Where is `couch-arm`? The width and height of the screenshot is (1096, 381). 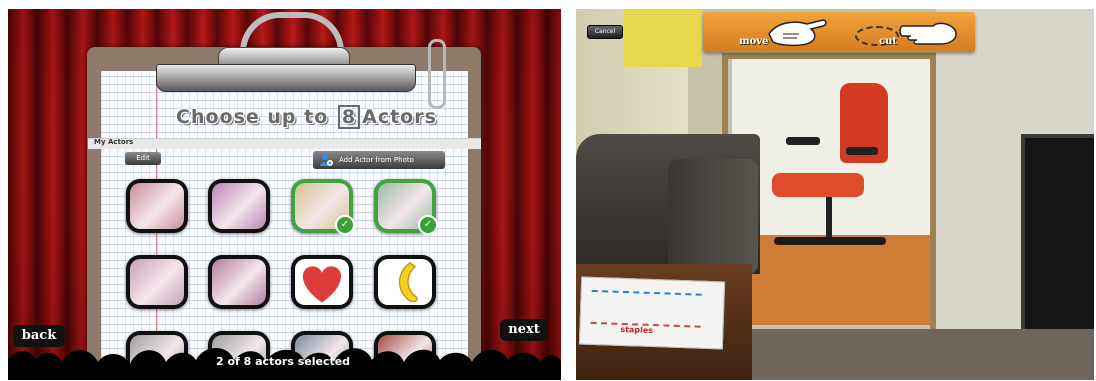
couch-arm is located at coordinates (713, 216).